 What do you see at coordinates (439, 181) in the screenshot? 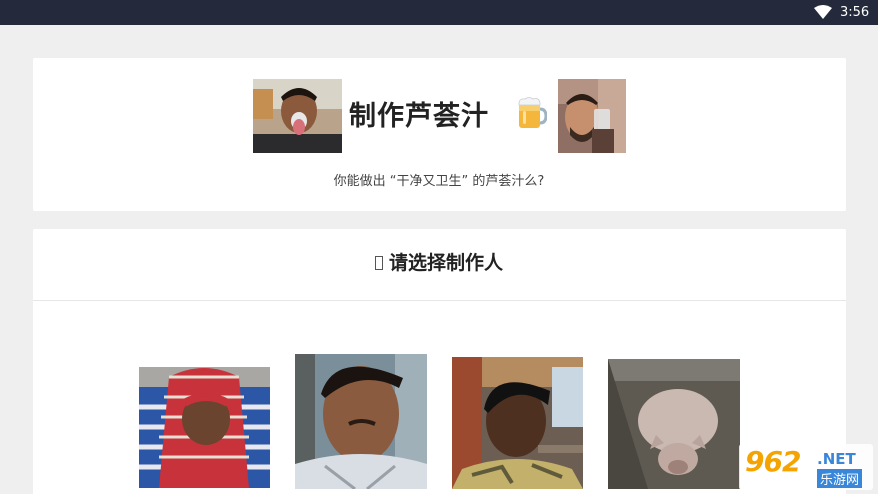
I see `page-subtitle: 你能做出 “干净又卫生” 的芦荟汁么?` at bounding box center [439, 181].